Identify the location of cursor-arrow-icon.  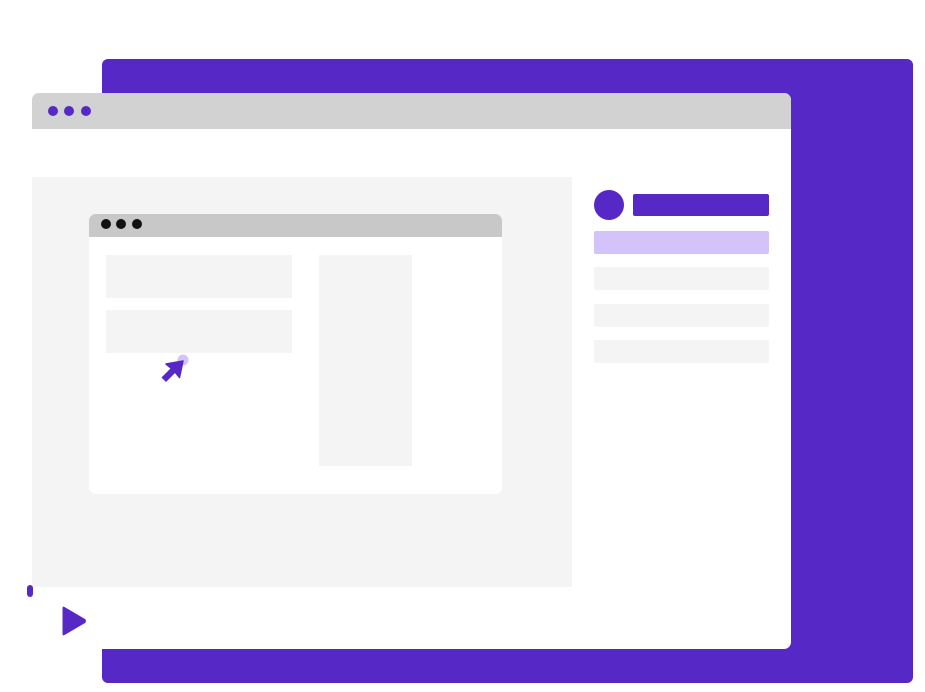
(175, 368).